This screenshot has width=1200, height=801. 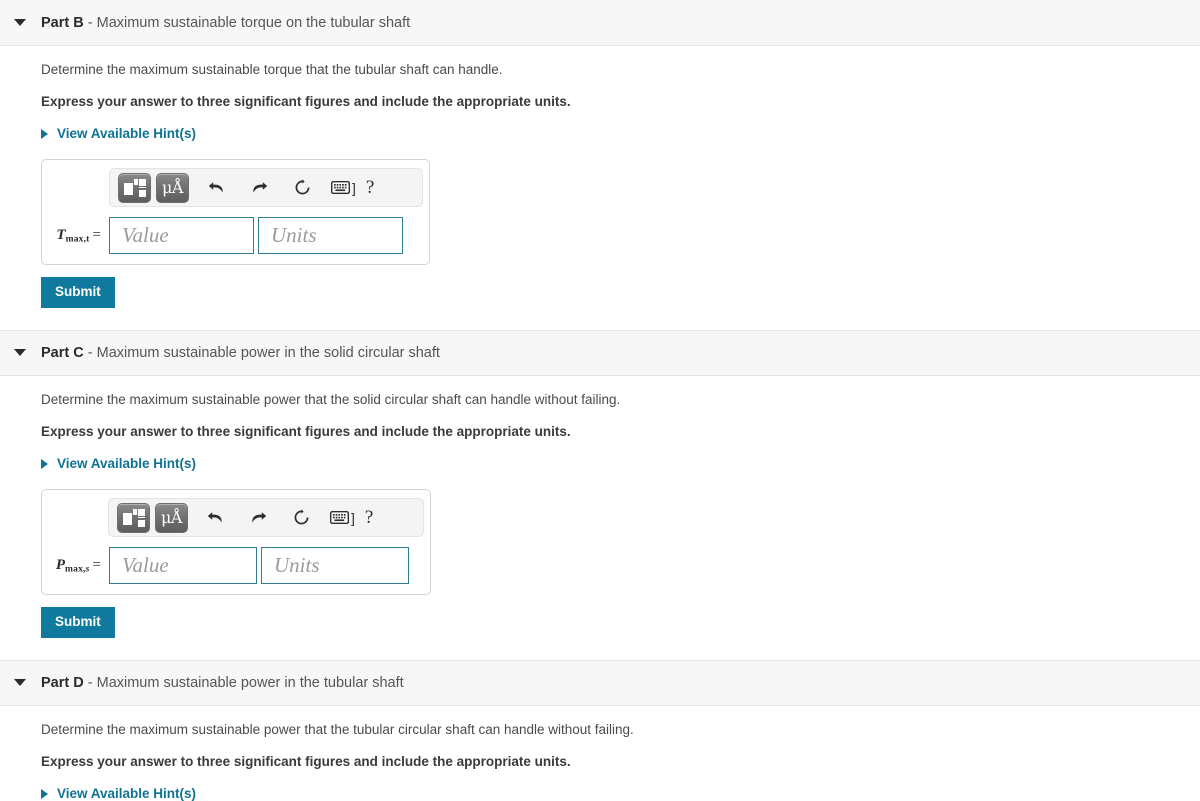 I want to click on answer-input-row-b: Tmax,t = Value Units, so click(x=235, y=236).